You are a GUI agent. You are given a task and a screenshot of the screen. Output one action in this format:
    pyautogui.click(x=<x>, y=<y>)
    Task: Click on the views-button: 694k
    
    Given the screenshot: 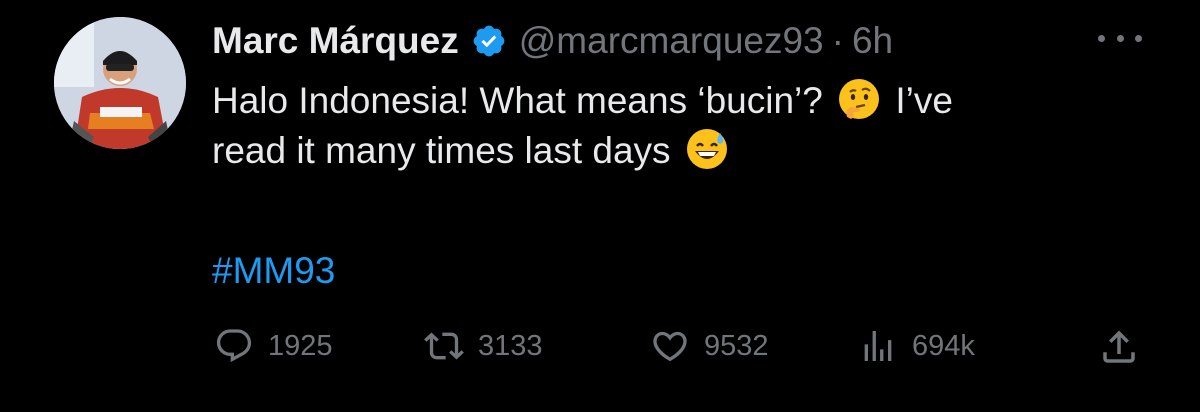 What is the action you would take?
    pyautogui.click(x=916, y=346)
    